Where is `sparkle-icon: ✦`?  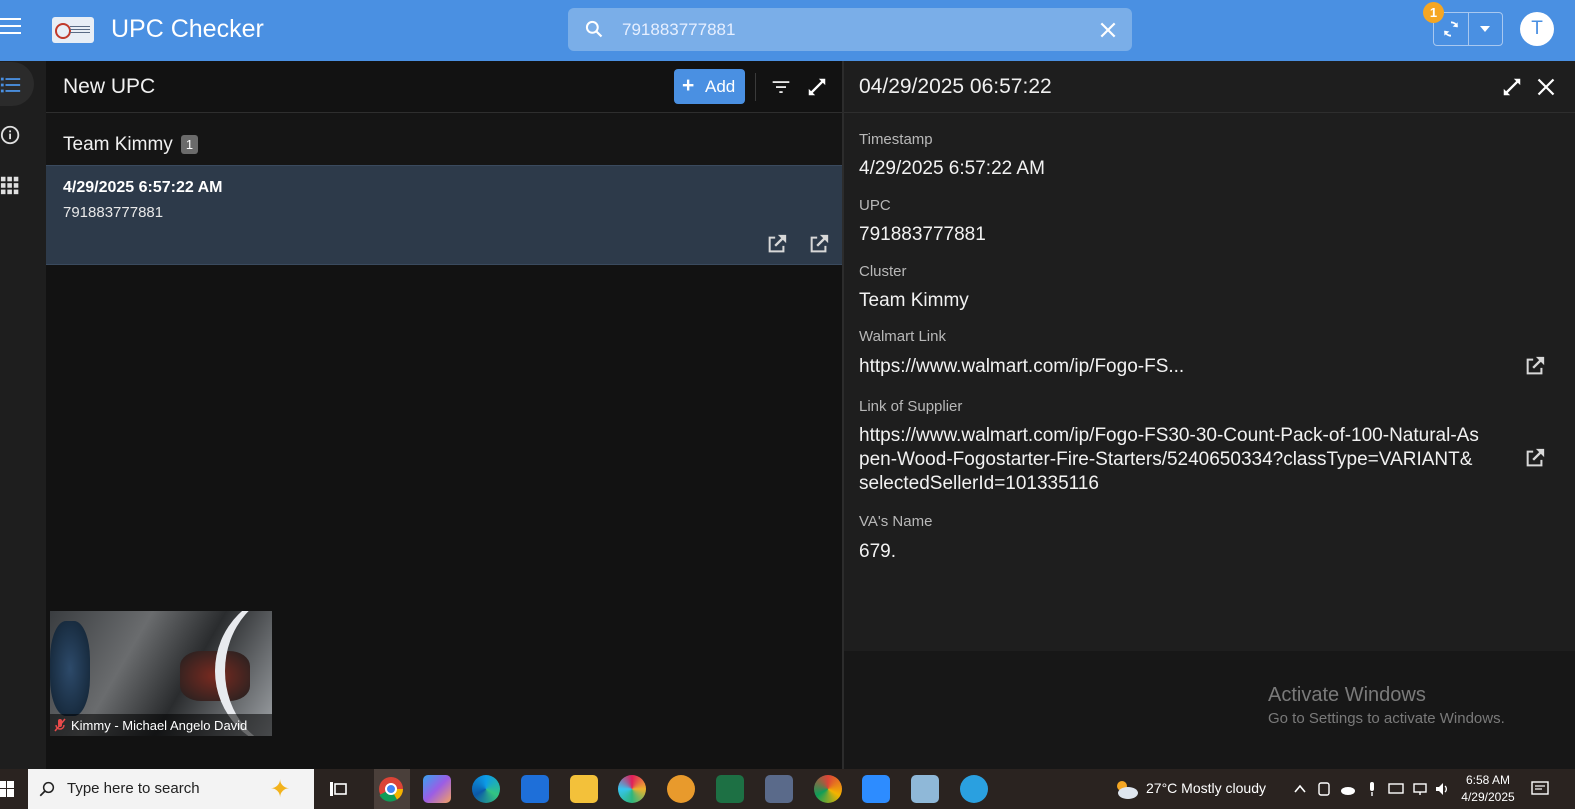
sparkle-icon: ✦ is located at coordinates (280, 789).